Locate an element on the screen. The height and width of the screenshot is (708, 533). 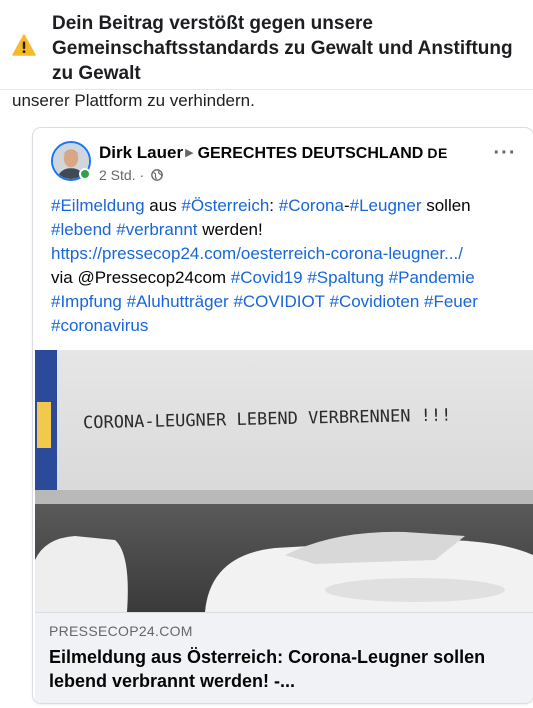
hashtag-link: #Leugner is located at coordinates (386, 205).